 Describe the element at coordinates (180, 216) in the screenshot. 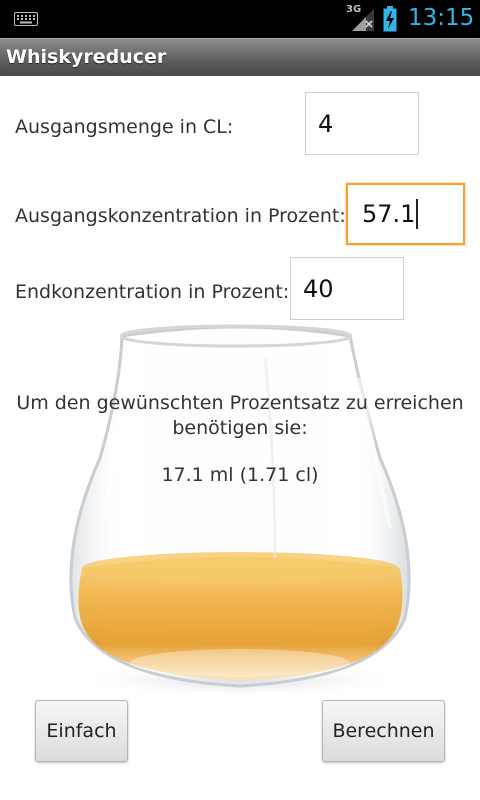

I see `start-concentration-label: Ausgangskonzentration in Prozent:` at that location.